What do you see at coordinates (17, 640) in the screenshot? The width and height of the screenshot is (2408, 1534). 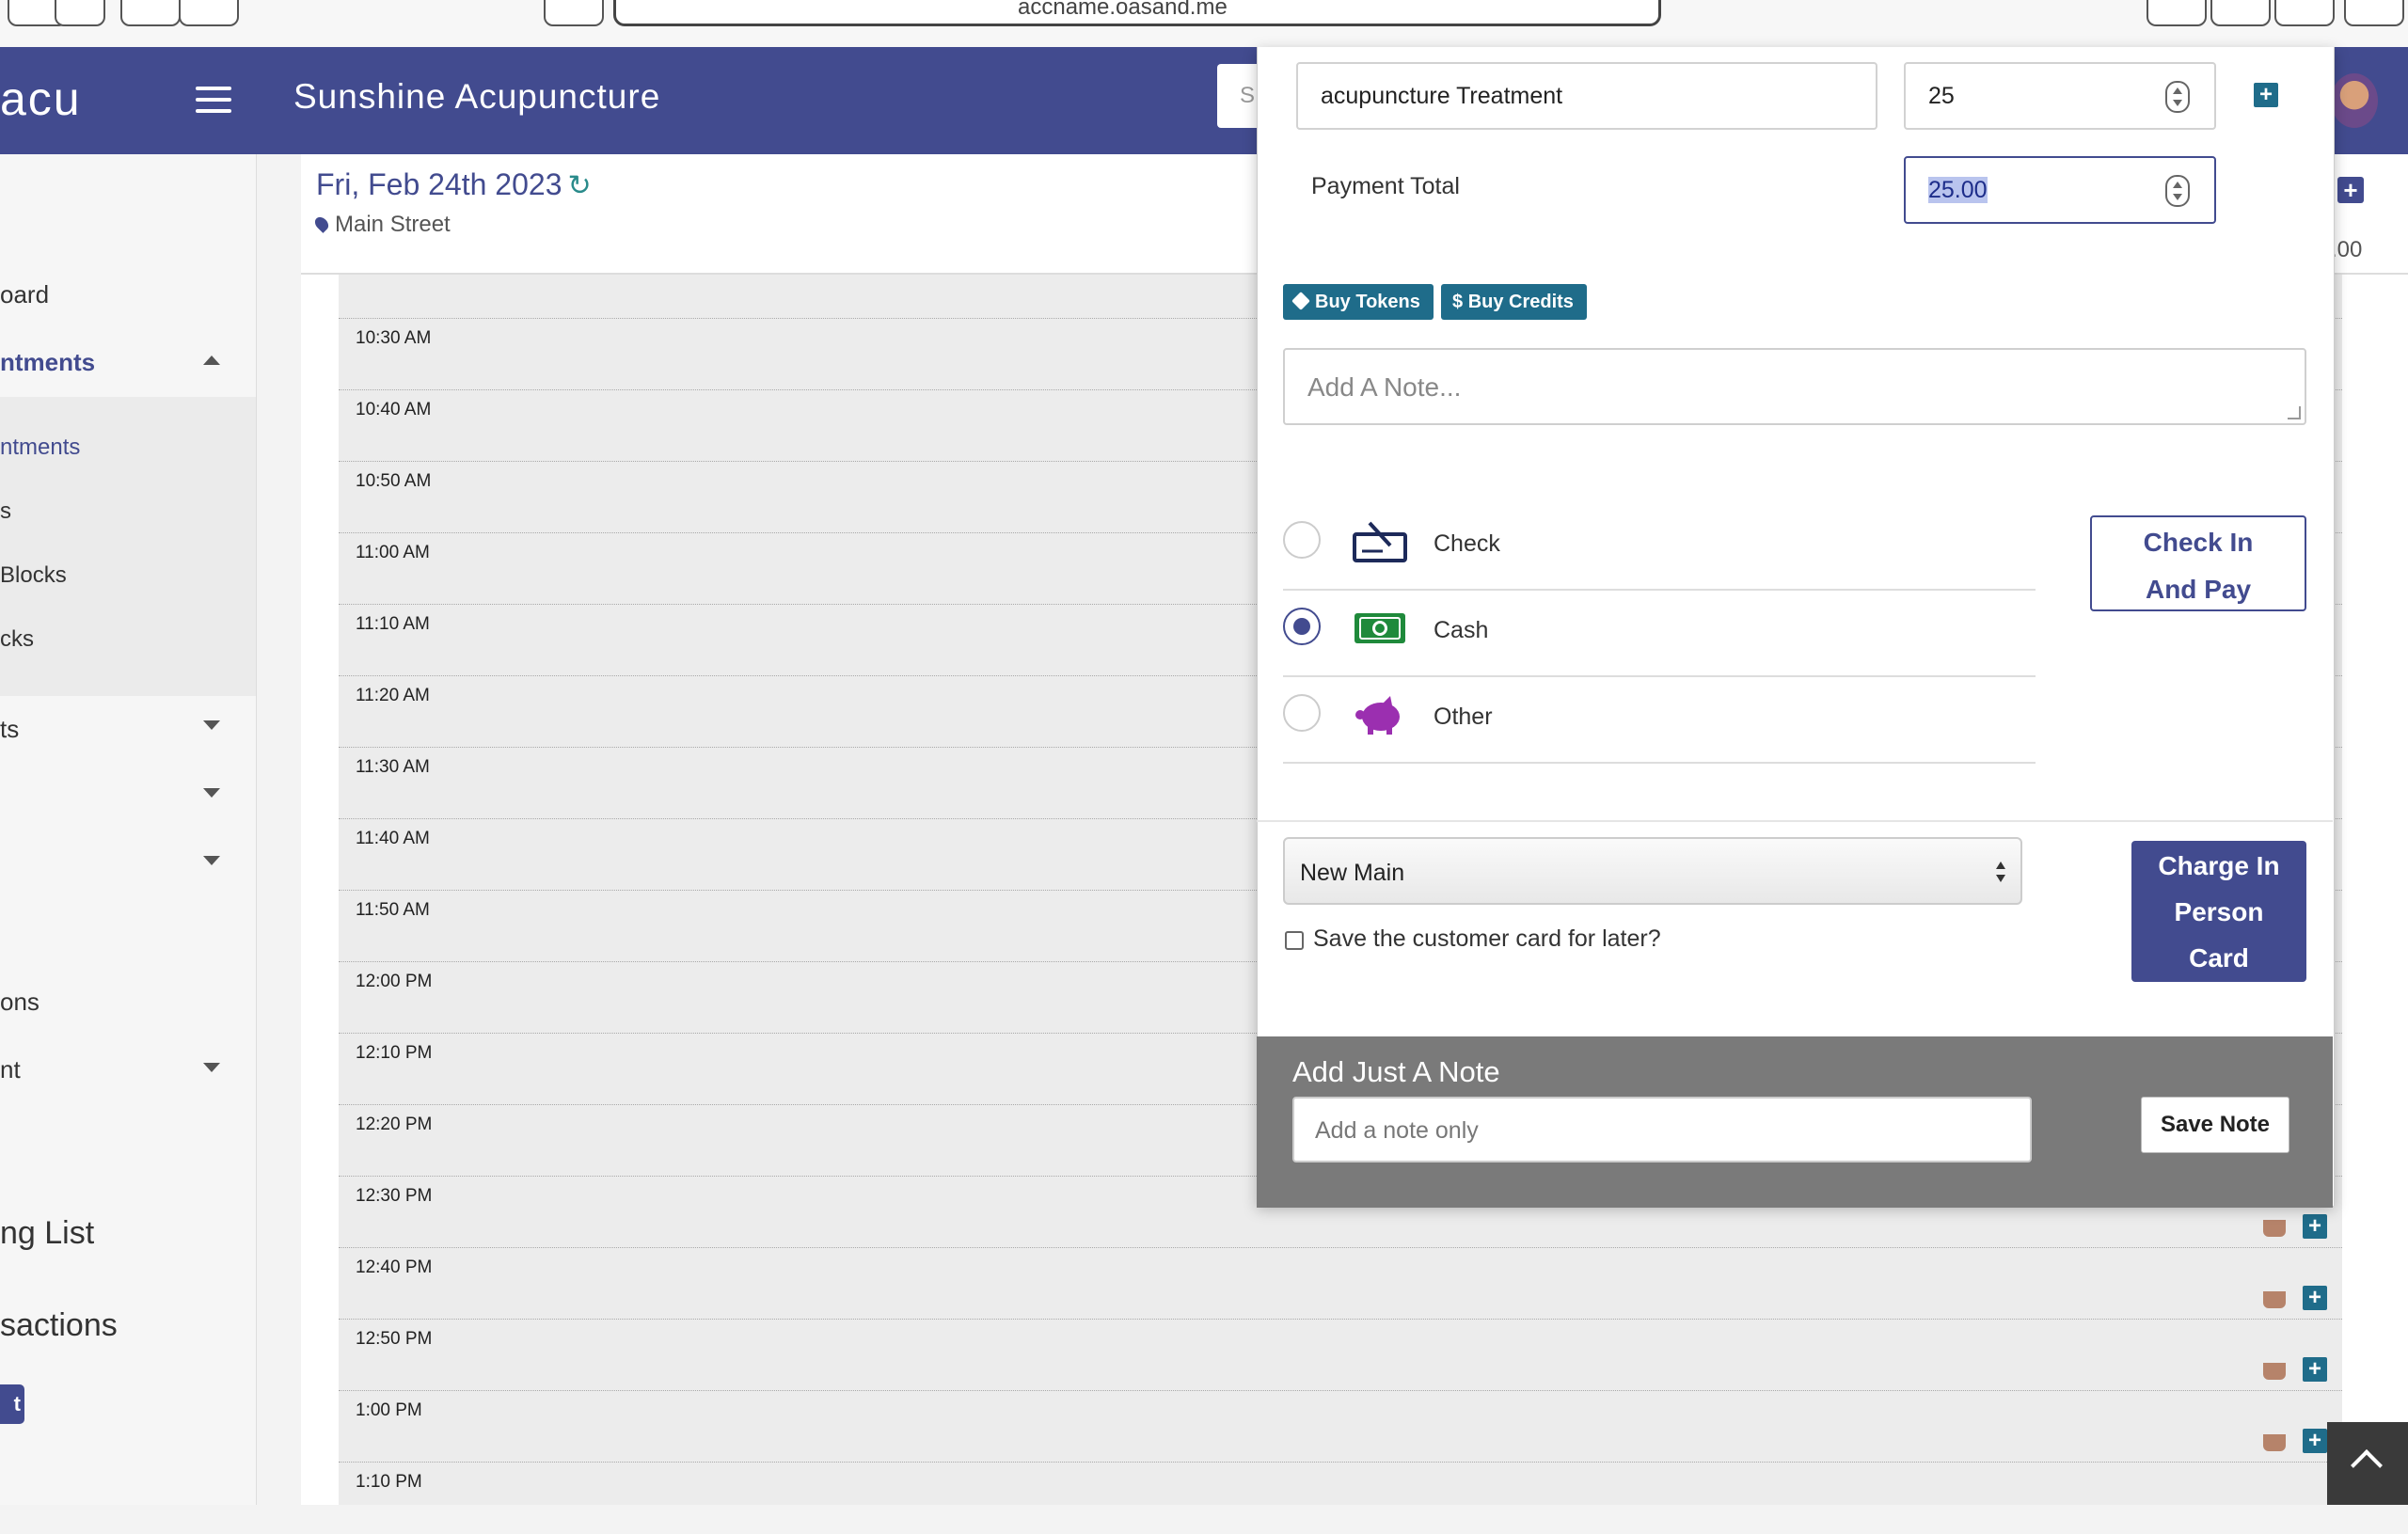 I see `sidebar-subitem-4: cks` at bounding box center [17, 640].